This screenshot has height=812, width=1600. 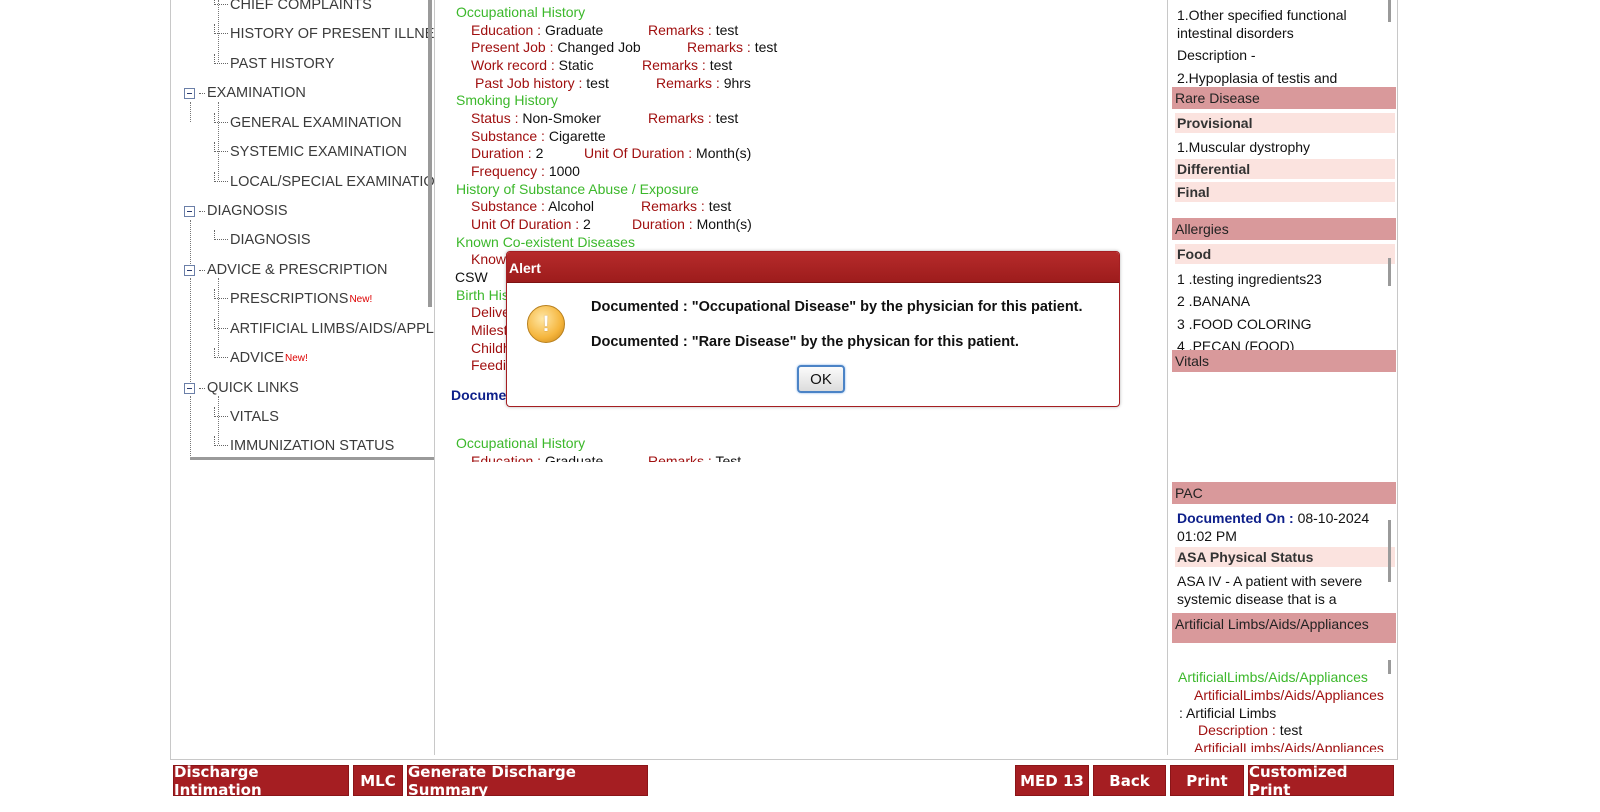 I want to click on tree-horizontal-scrollbar, so click(x=312, y=458).